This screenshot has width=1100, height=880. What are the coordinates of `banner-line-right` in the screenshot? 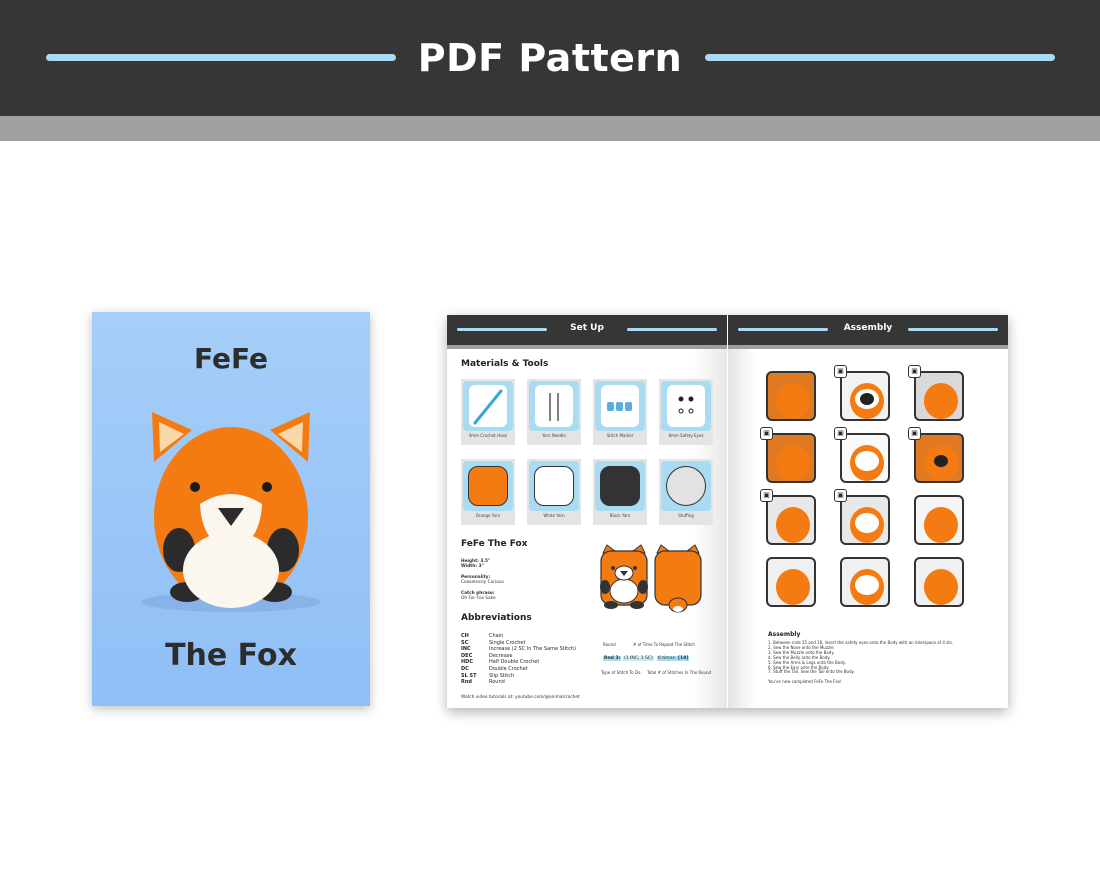 It's located at (880, 57).